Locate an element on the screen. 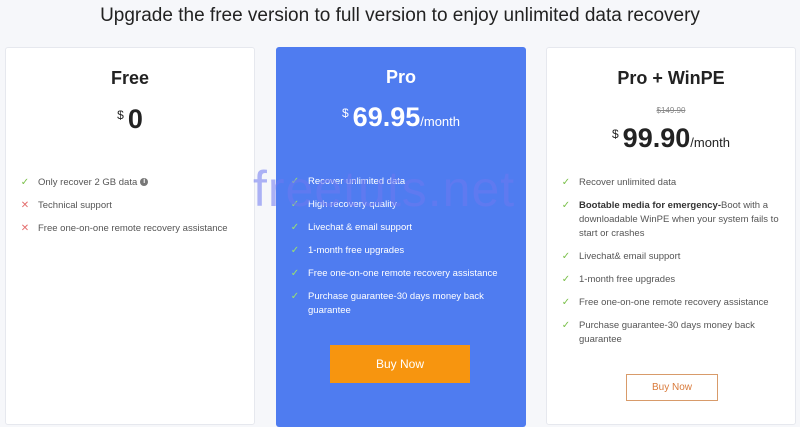 This screenshot has height=427, width=800. price-amount: 99.90 is located at coordinates (656, 138).